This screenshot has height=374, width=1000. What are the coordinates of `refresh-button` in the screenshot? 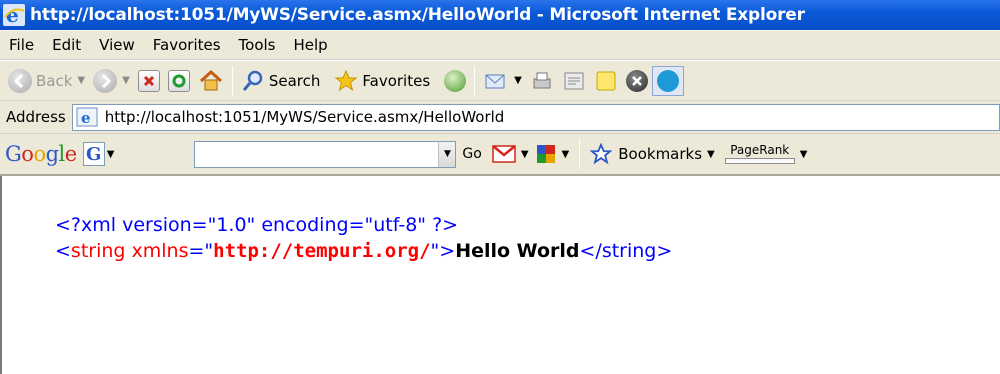 It's located at (179, 81).